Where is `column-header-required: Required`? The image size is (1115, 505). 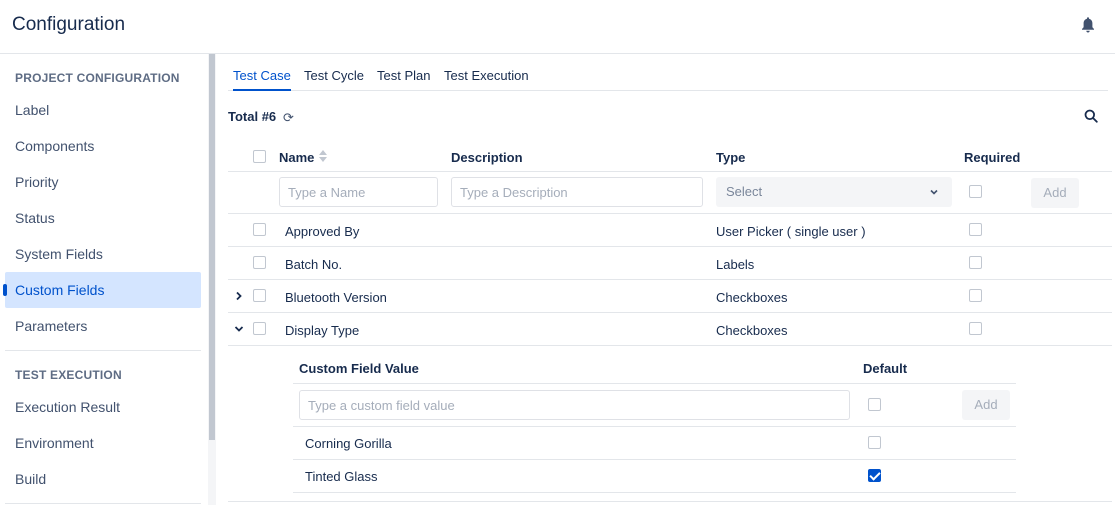
column-header-required: Required is located at coordinates (992, 157).